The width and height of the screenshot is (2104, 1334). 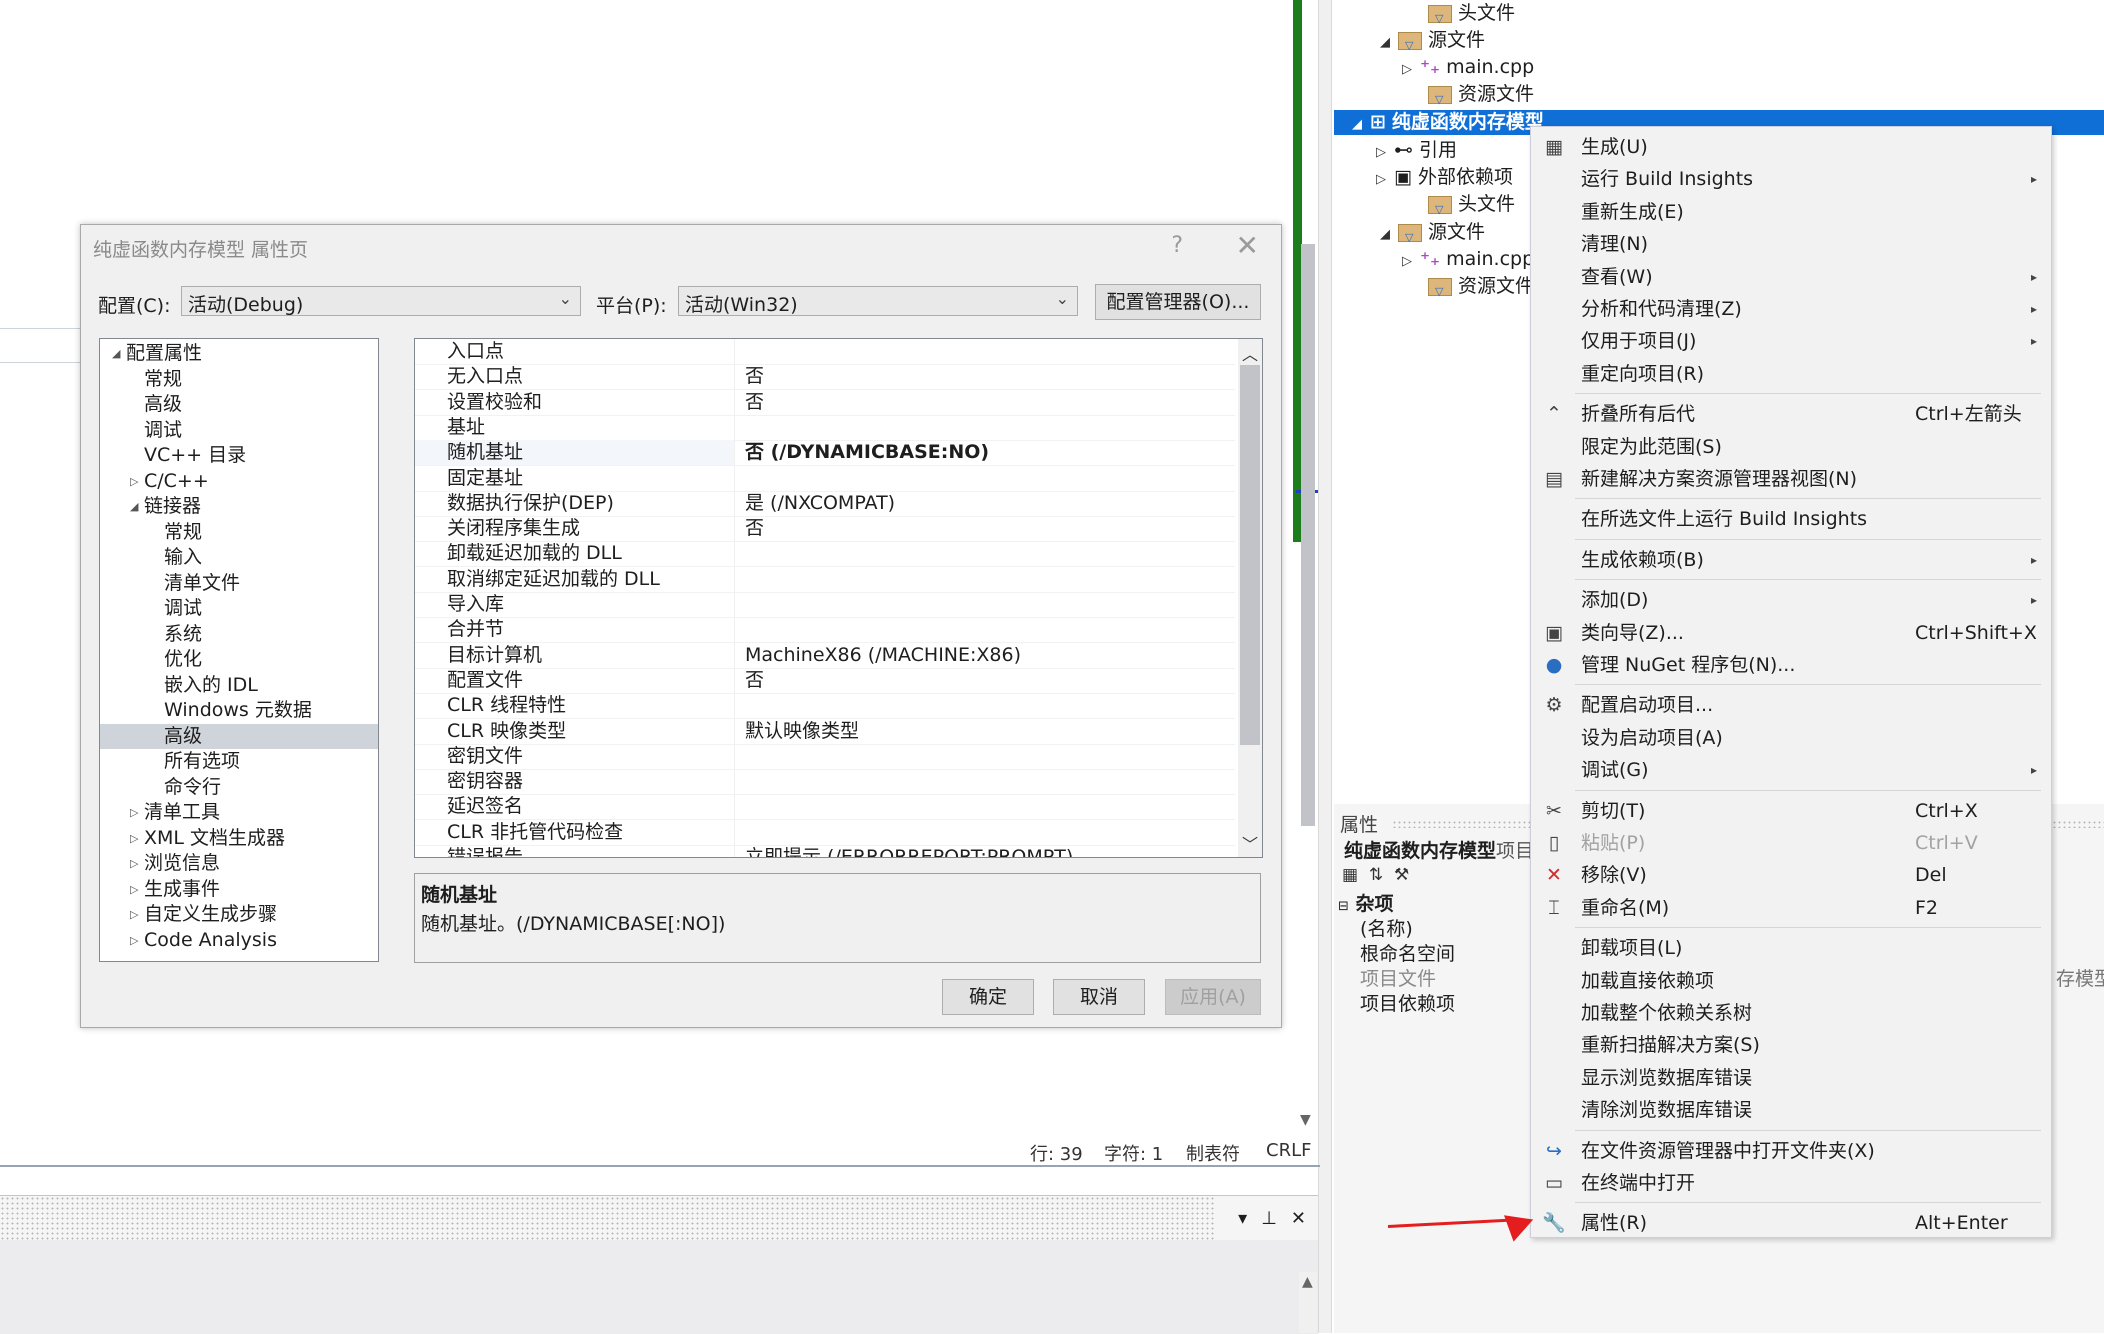 I want to click on property-row: 数据执行保护(DEP) 是 (/NXCOMPAT), so click(x=825, y=503).